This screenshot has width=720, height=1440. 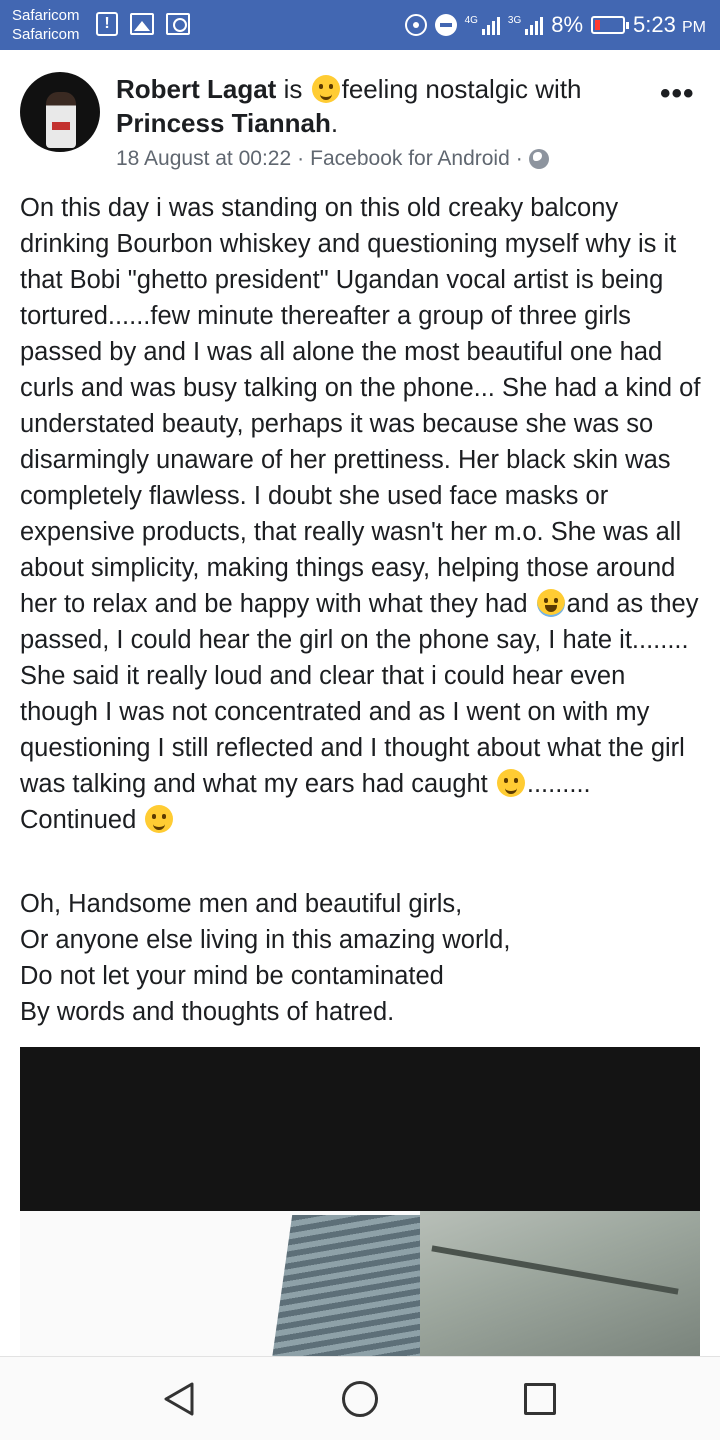 I want to click on post-date: 18 August at 00:22, so click(x=203, y=159).